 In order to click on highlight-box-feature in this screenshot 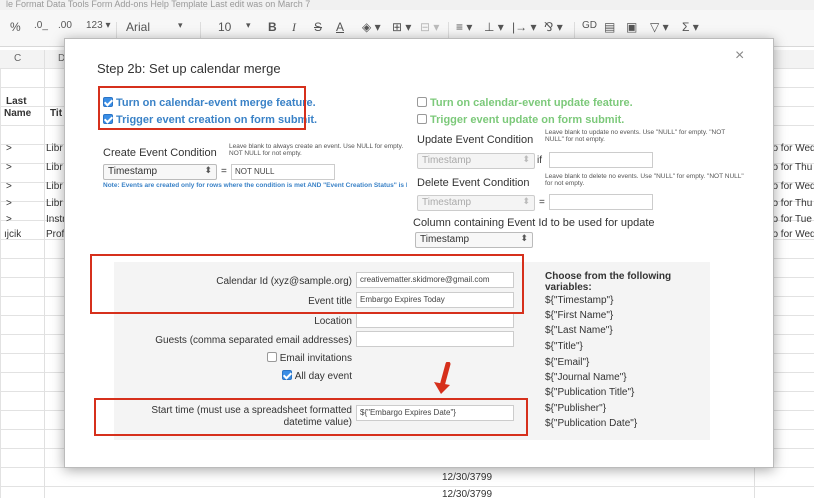, I will do `click(202, 108)`.